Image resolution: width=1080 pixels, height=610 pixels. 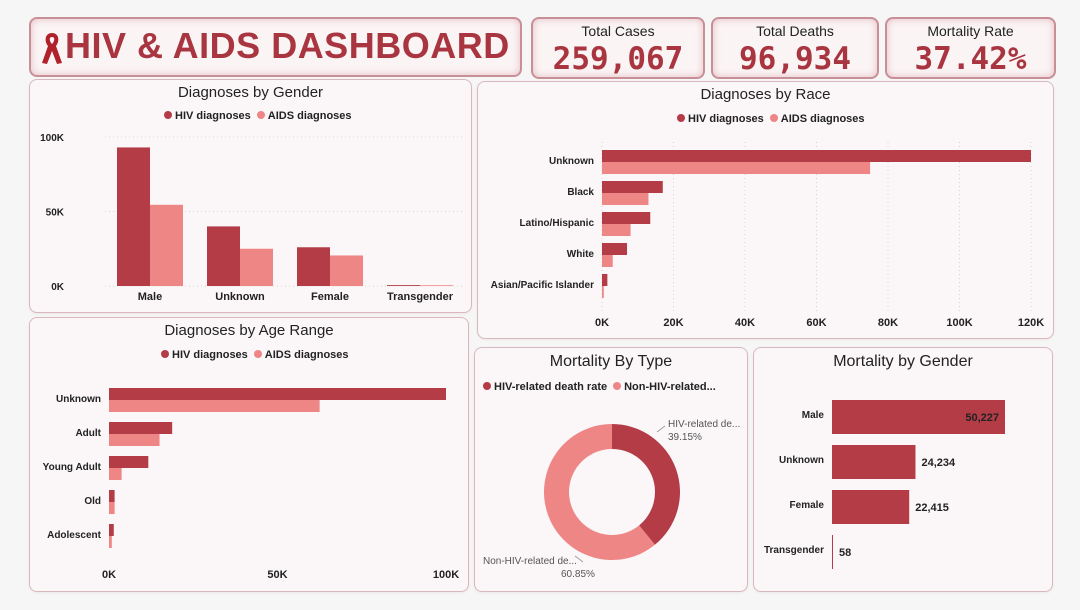 What do you see at coordinates (794, 550) in the screenshot?
I see `y-tick-label: Transgender` at bounding box center [794, 550].